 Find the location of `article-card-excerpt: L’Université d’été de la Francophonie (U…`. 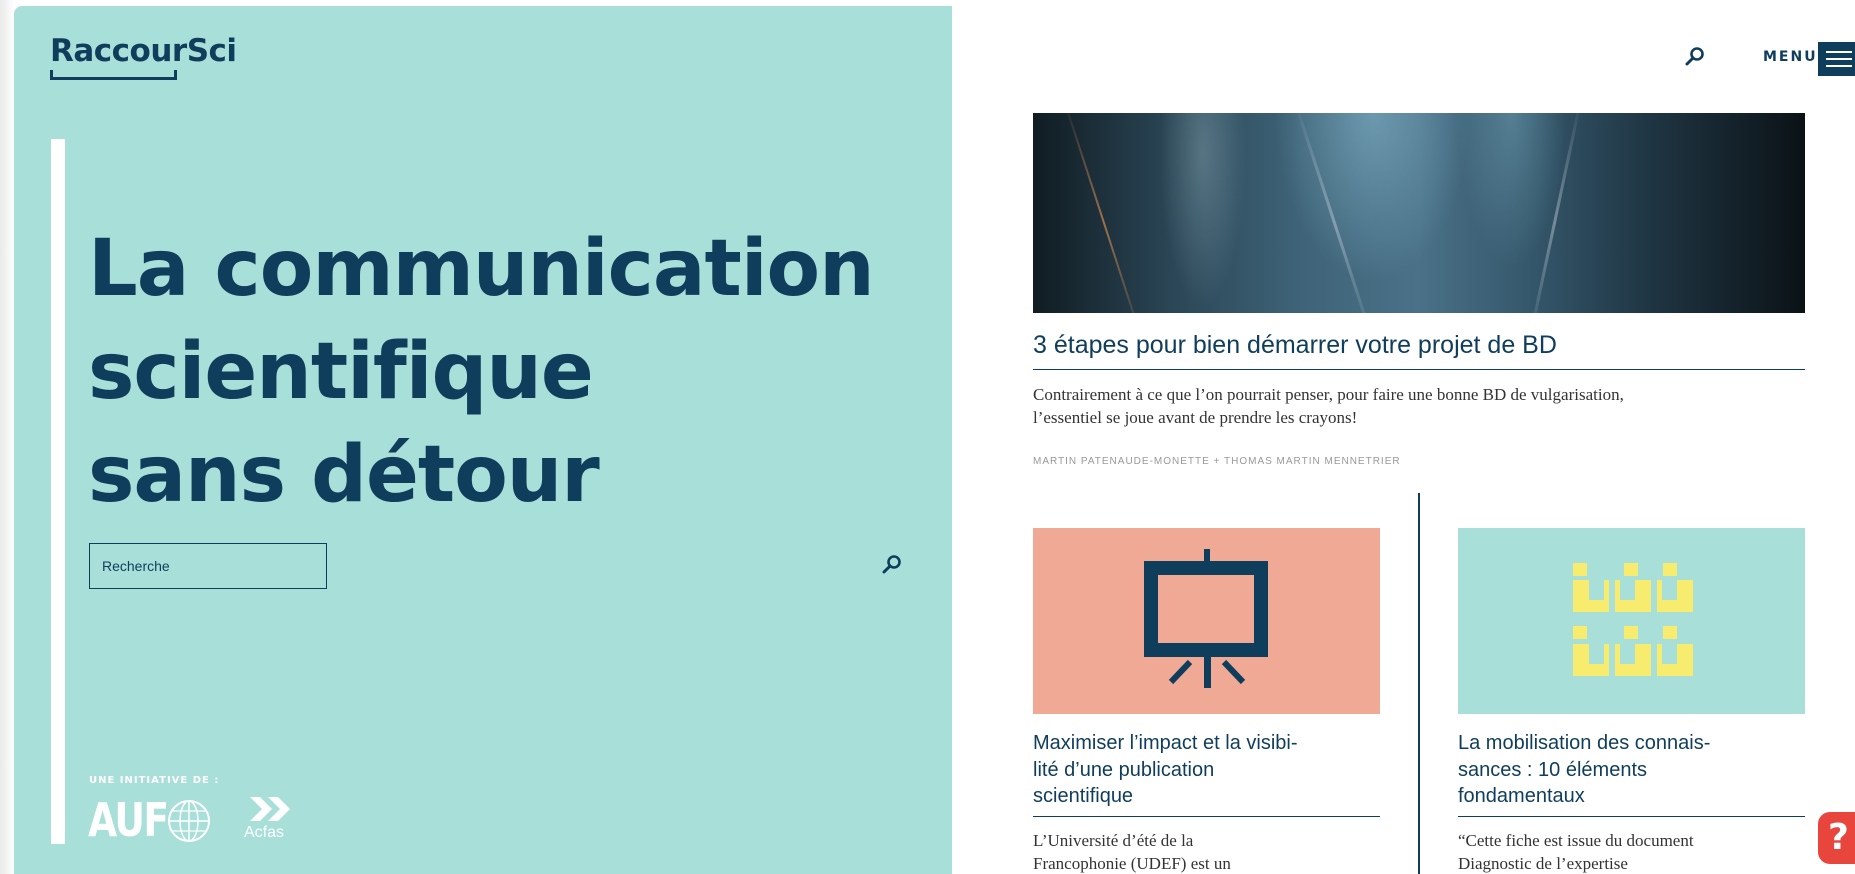

article-card-excerpt: L’Université d’été de la Francophonie (U… is located at coordinates (1198, 851).